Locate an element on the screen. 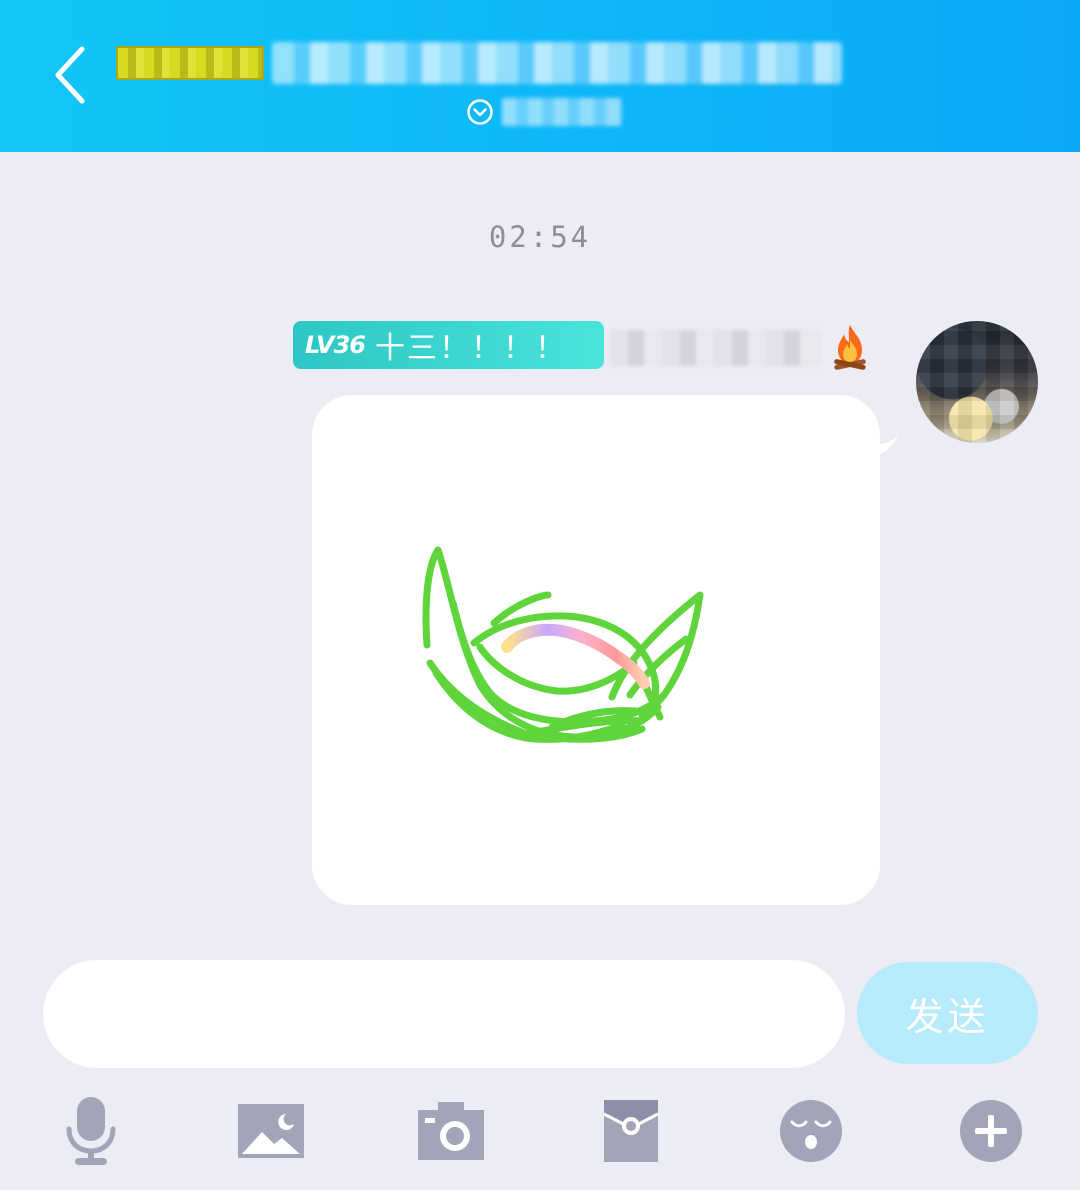  more-button is located at coordinates (991, 1131).